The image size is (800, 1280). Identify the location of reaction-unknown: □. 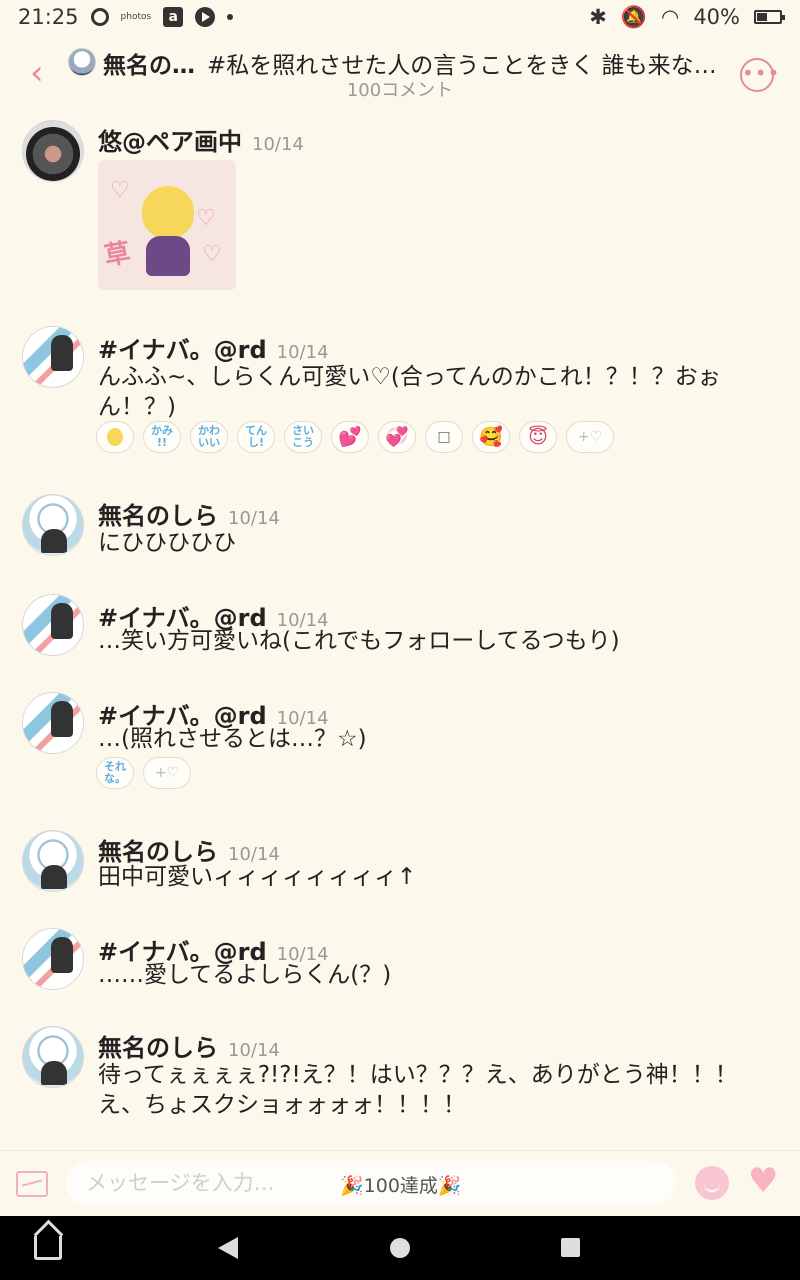
(444, 437).